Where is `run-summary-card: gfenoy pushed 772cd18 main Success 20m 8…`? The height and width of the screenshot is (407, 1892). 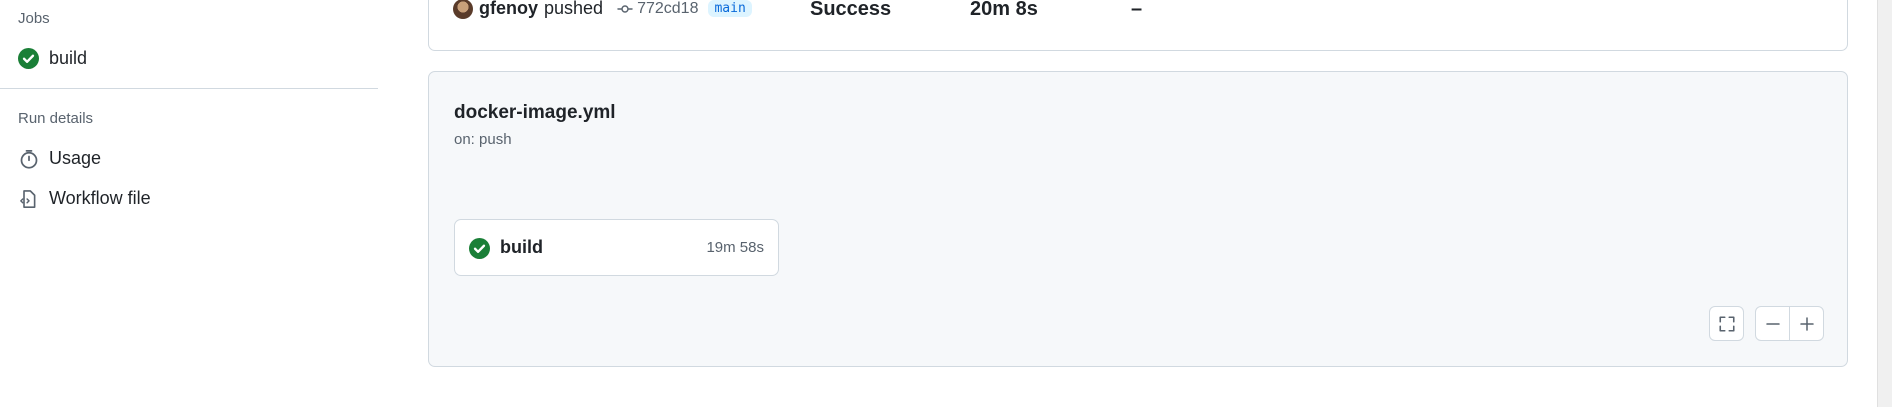
run-summary-card: gfenoy pushed 772cd18 main Success 20m 8… is located at coordinates (1138, 25).